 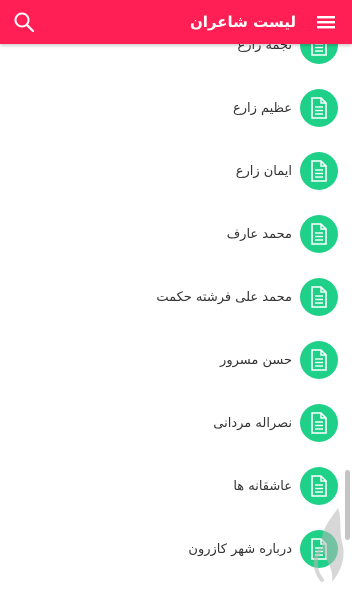 I want to click on list-item: حسن مسرور, so click(x=176, y=360).